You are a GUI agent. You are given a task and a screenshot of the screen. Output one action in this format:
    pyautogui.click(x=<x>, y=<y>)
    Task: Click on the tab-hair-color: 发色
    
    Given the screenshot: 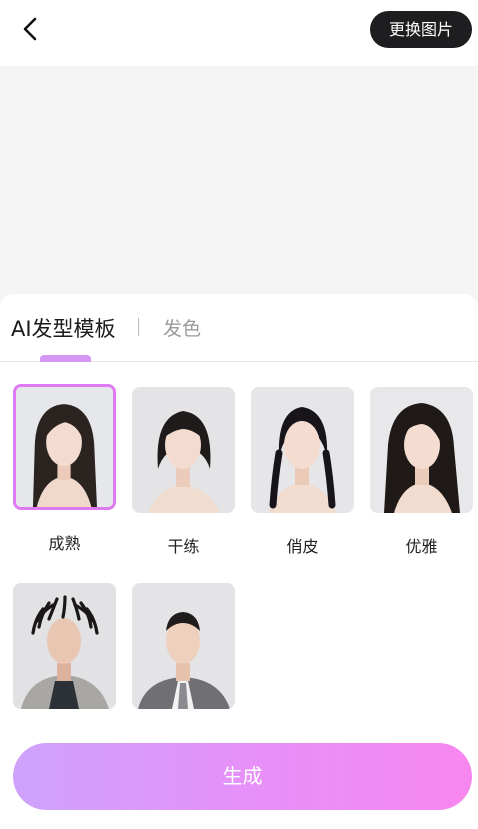 What is the action you would take?
    pyautogui.click(x=182, y=327)
    